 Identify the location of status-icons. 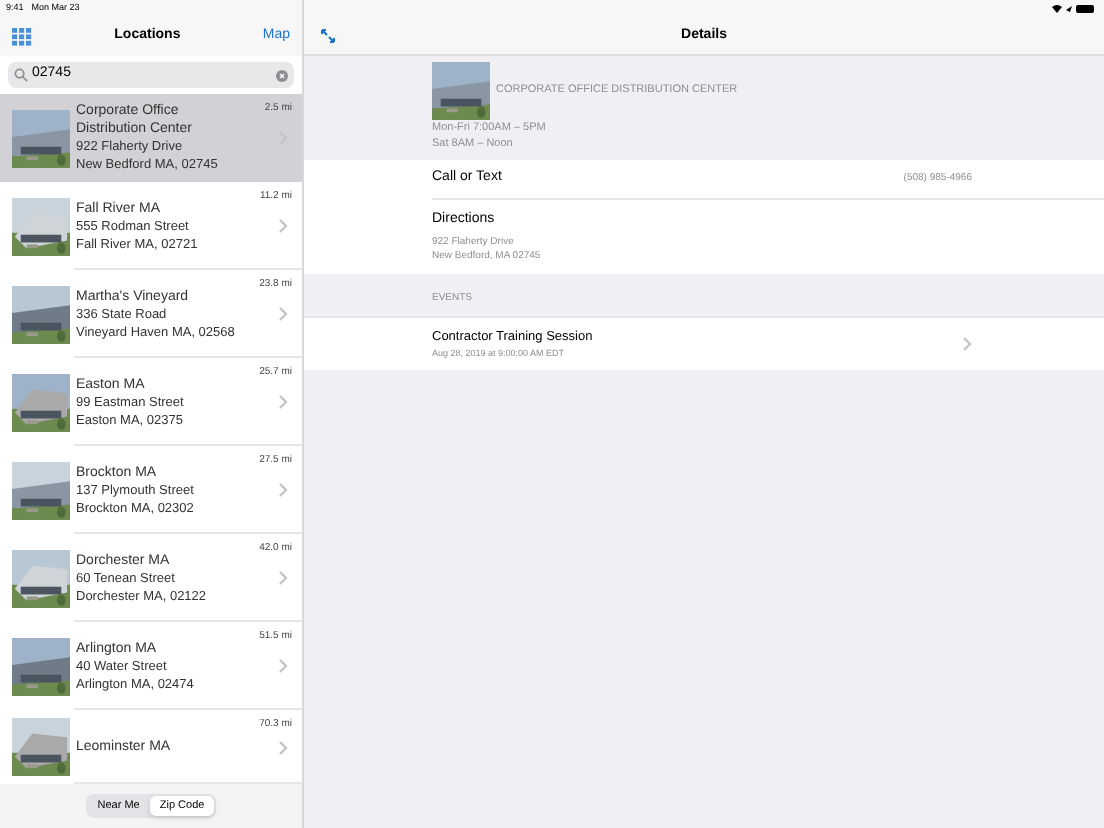
(1074, 9).